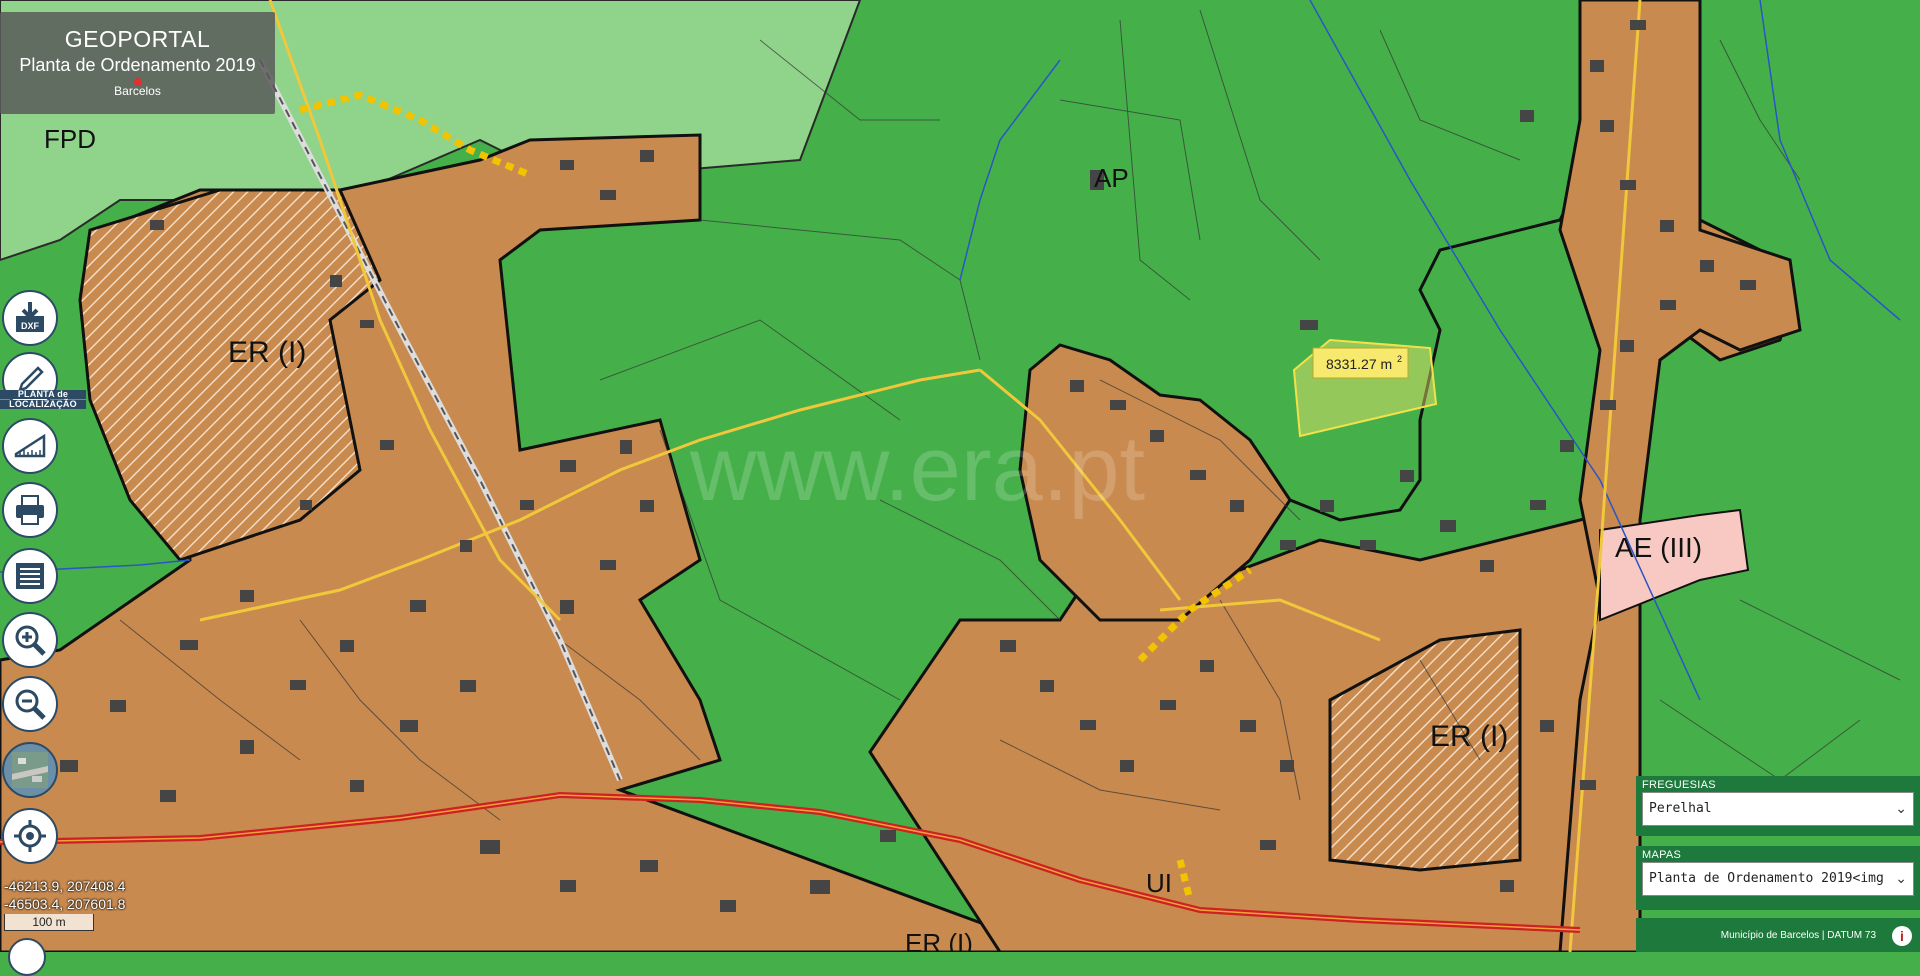 The width and height of the screenshot is (1920, 976). I want to click on zoom-out-button, so click(30, 704).